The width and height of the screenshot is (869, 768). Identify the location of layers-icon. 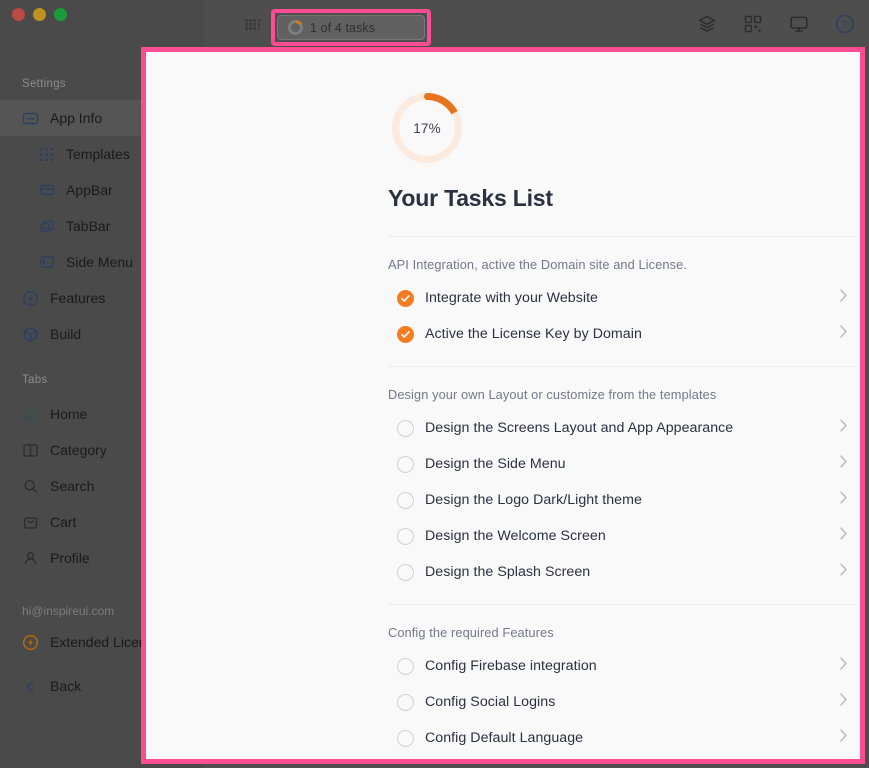
(707, 24).